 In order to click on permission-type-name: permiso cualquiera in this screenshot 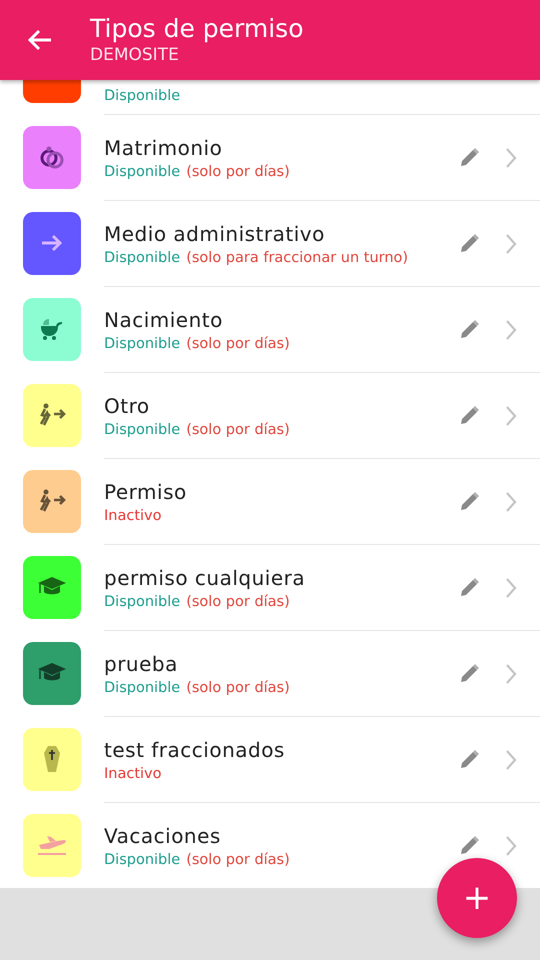, I will do `click(205, 578)`.